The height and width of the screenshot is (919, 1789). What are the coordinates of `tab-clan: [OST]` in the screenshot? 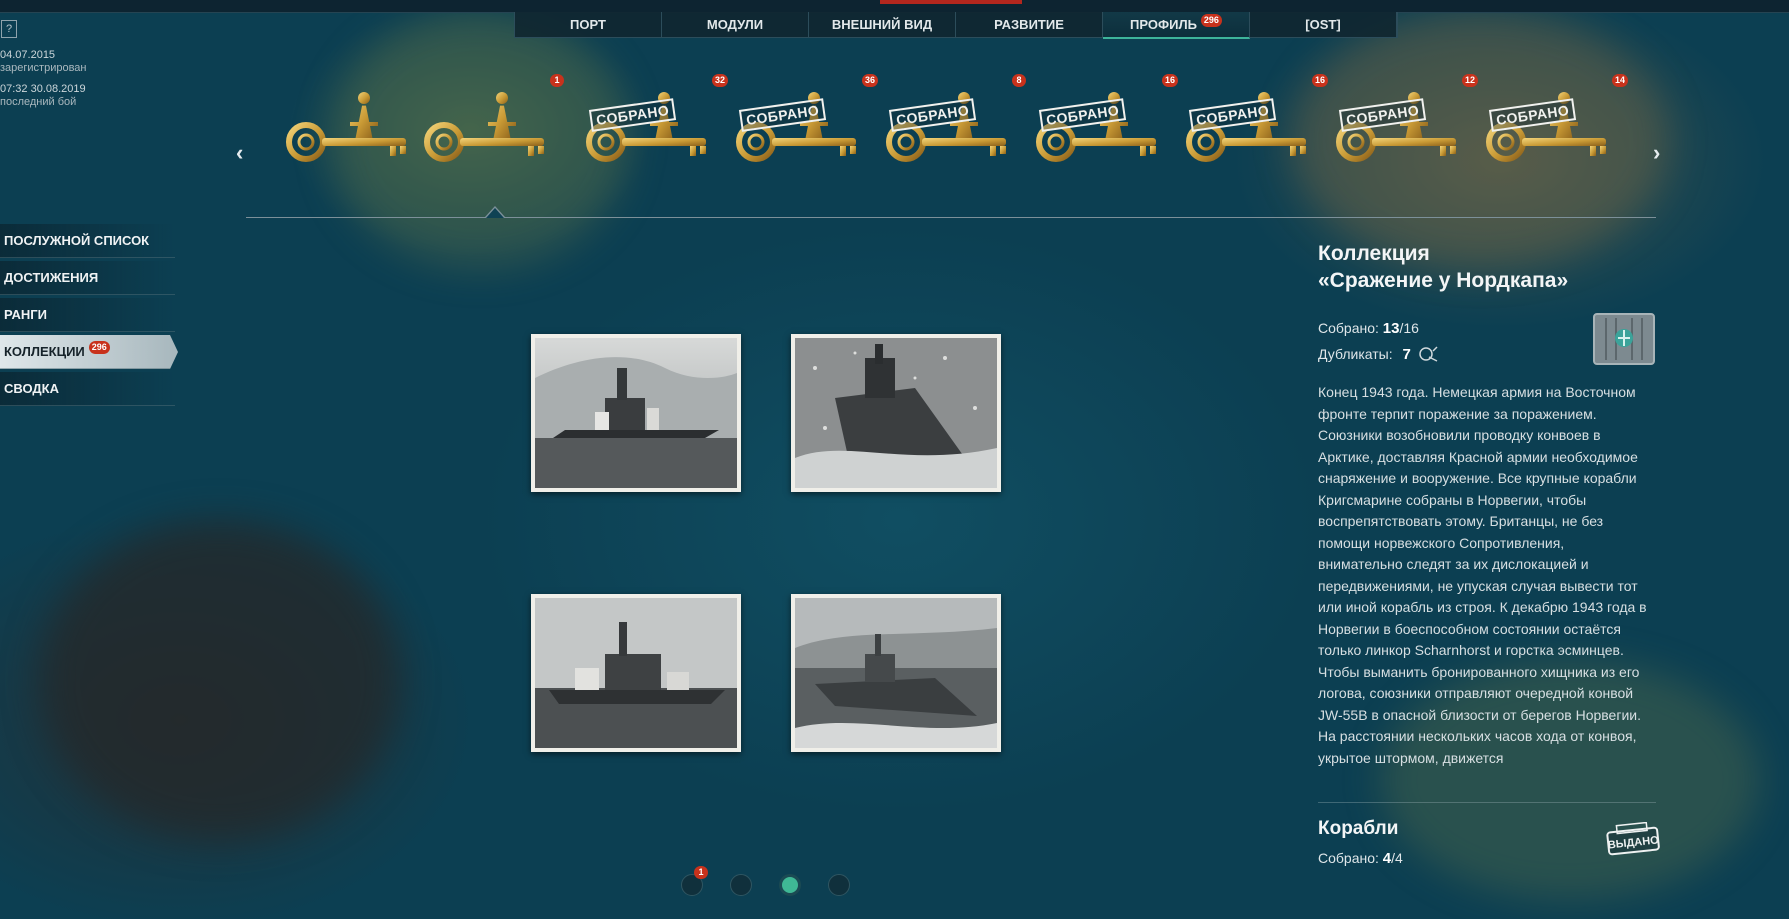 It's located at (1323, 24).